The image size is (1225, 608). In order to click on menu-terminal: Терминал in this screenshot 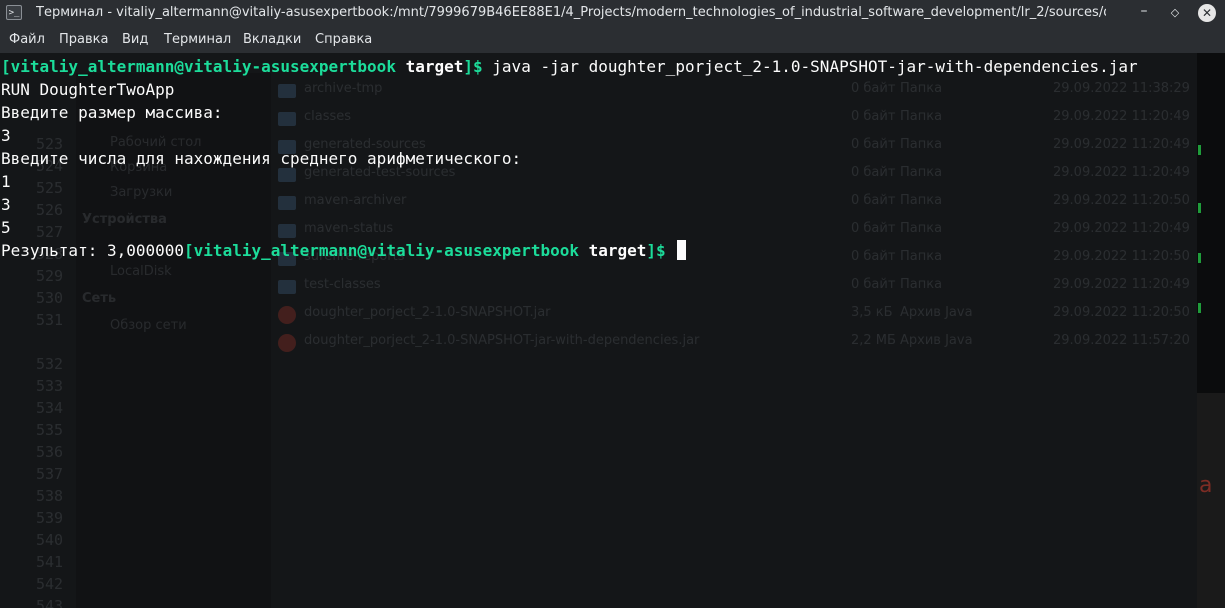, I will do `click(197, 39)`.